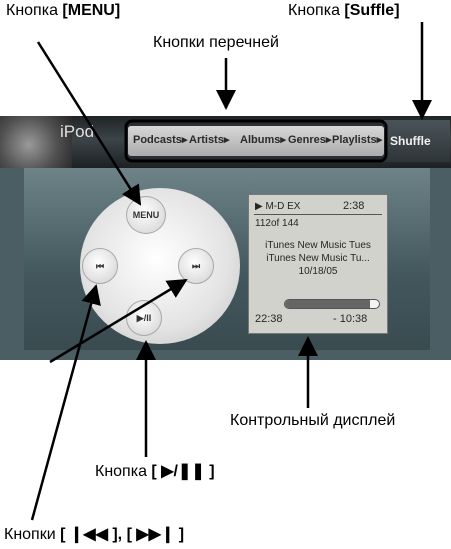 The image size is (451, 549). I want to click on lists-highlight-frame, so click(256, 141).